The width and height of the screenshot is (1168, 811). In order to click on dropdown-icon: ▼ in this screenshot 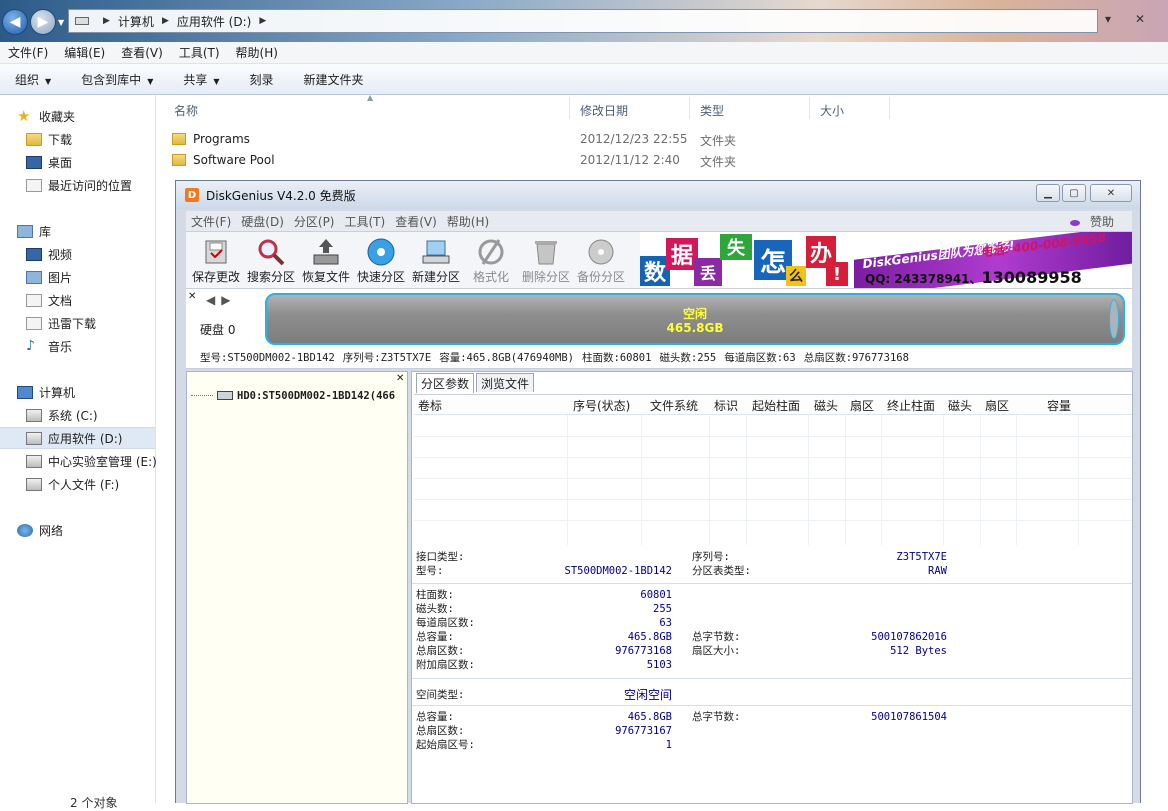, I will do `click(150, 81)`.